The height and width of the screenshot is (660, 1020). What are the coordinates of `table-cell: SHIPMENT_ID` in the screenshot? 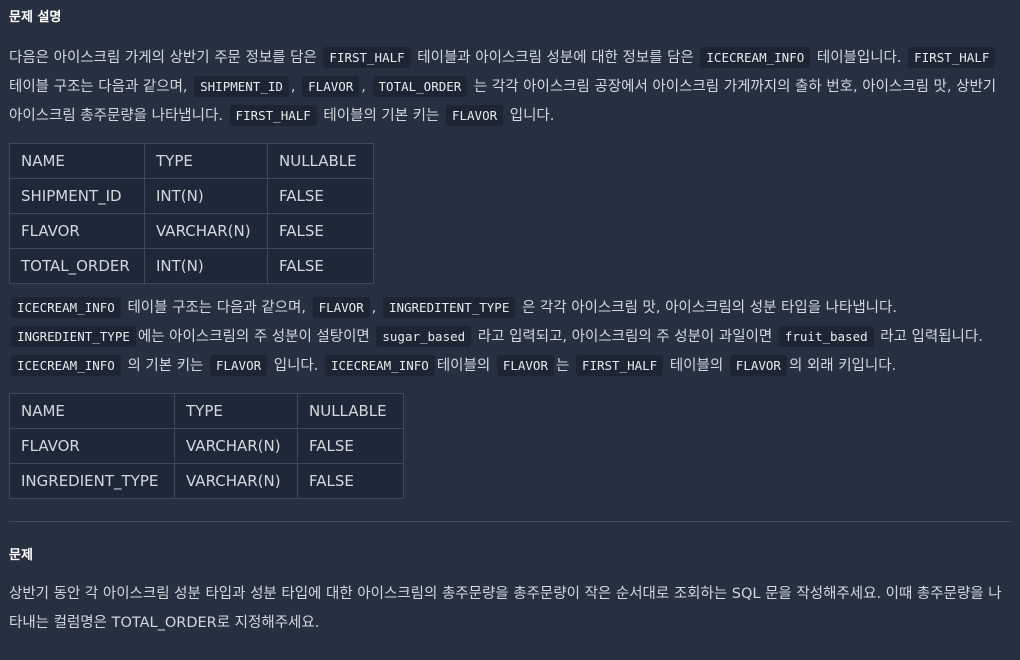 It's located at (77, 196).